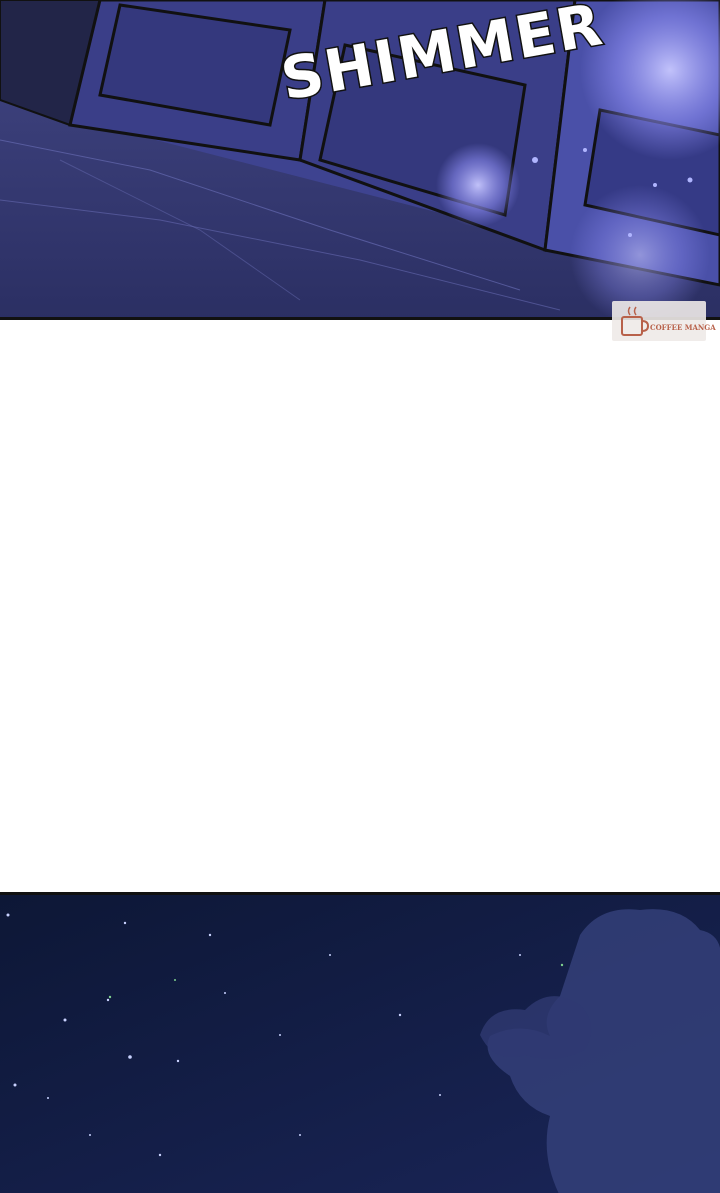 Image resolution: width=720 pixels, height=1193 pixels. I want to click on watermark: COFFEE MANGA, so click(664, 321).